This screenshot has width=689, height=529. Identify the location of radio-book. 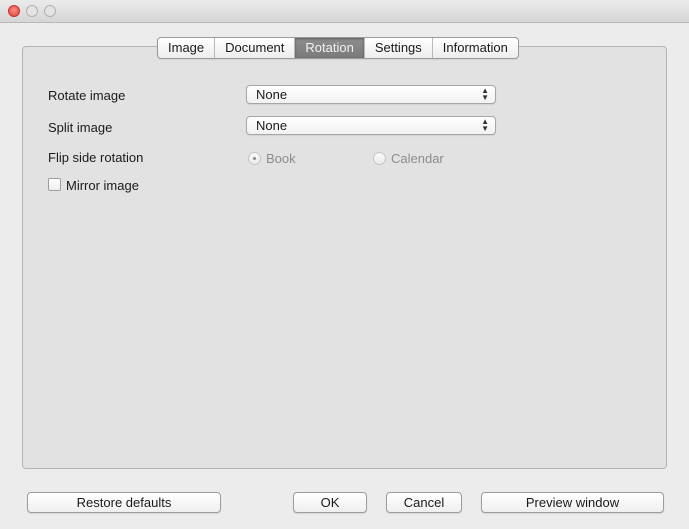
(254, 158).